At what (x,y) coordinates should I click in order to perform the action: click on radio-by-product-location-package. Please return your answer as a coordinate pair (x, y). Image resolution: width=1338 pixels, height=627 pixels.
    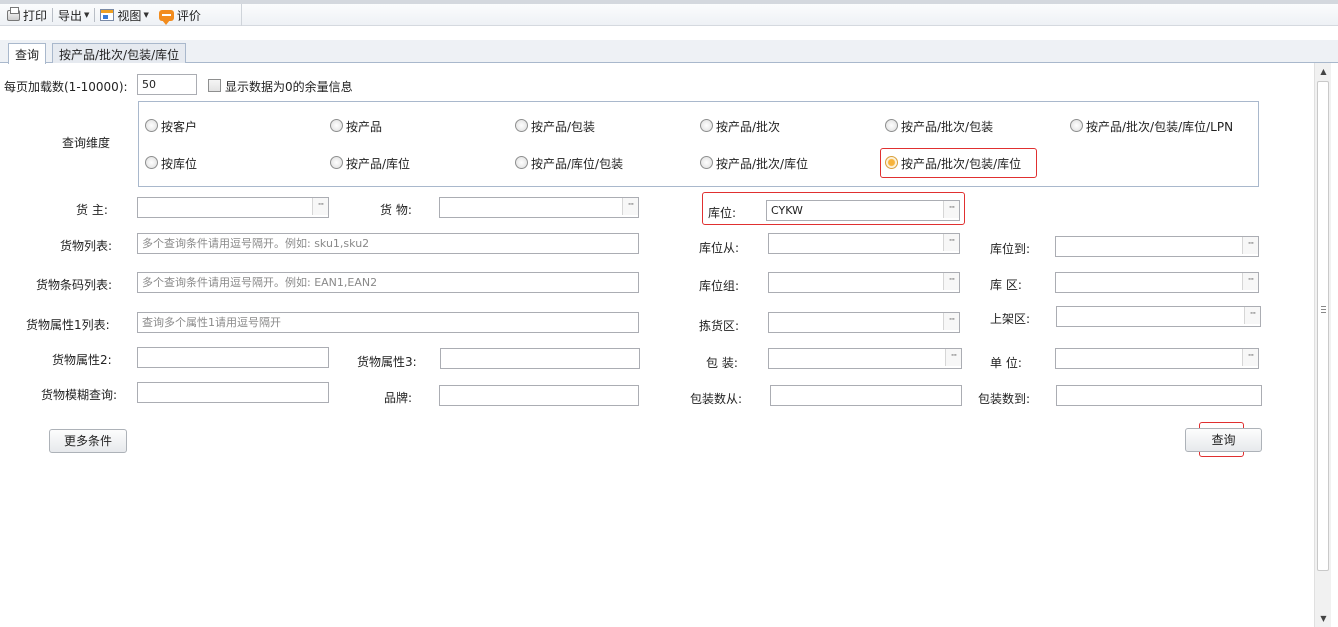
    Looking at the image, I should click on (521, 162).